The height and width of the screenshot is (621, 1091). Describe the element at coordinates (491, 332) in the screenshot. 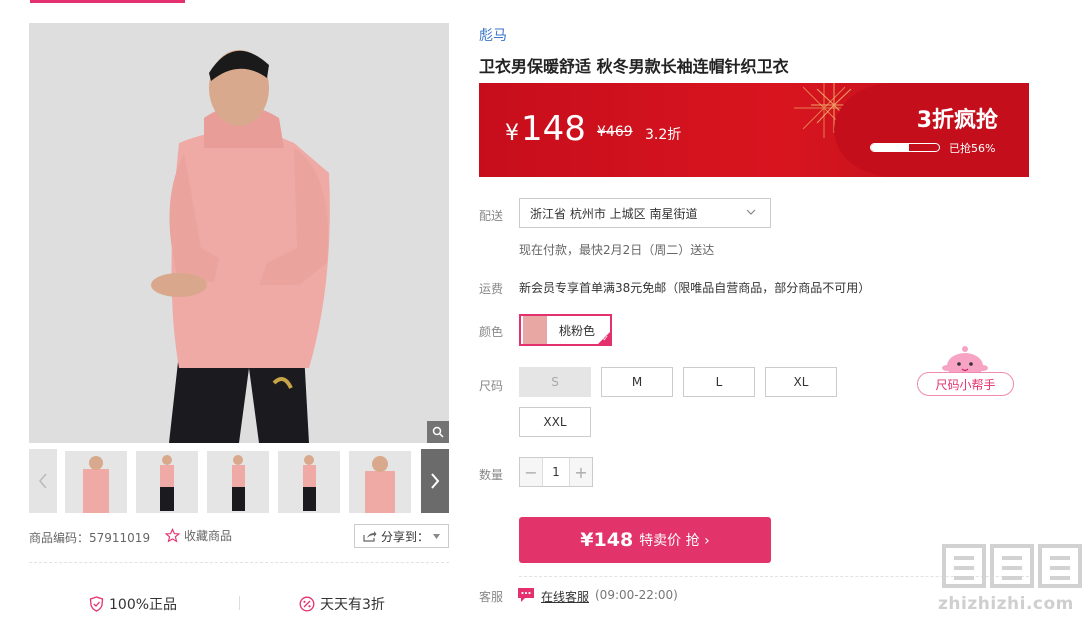

I see `color-label: 颜色` at that location.